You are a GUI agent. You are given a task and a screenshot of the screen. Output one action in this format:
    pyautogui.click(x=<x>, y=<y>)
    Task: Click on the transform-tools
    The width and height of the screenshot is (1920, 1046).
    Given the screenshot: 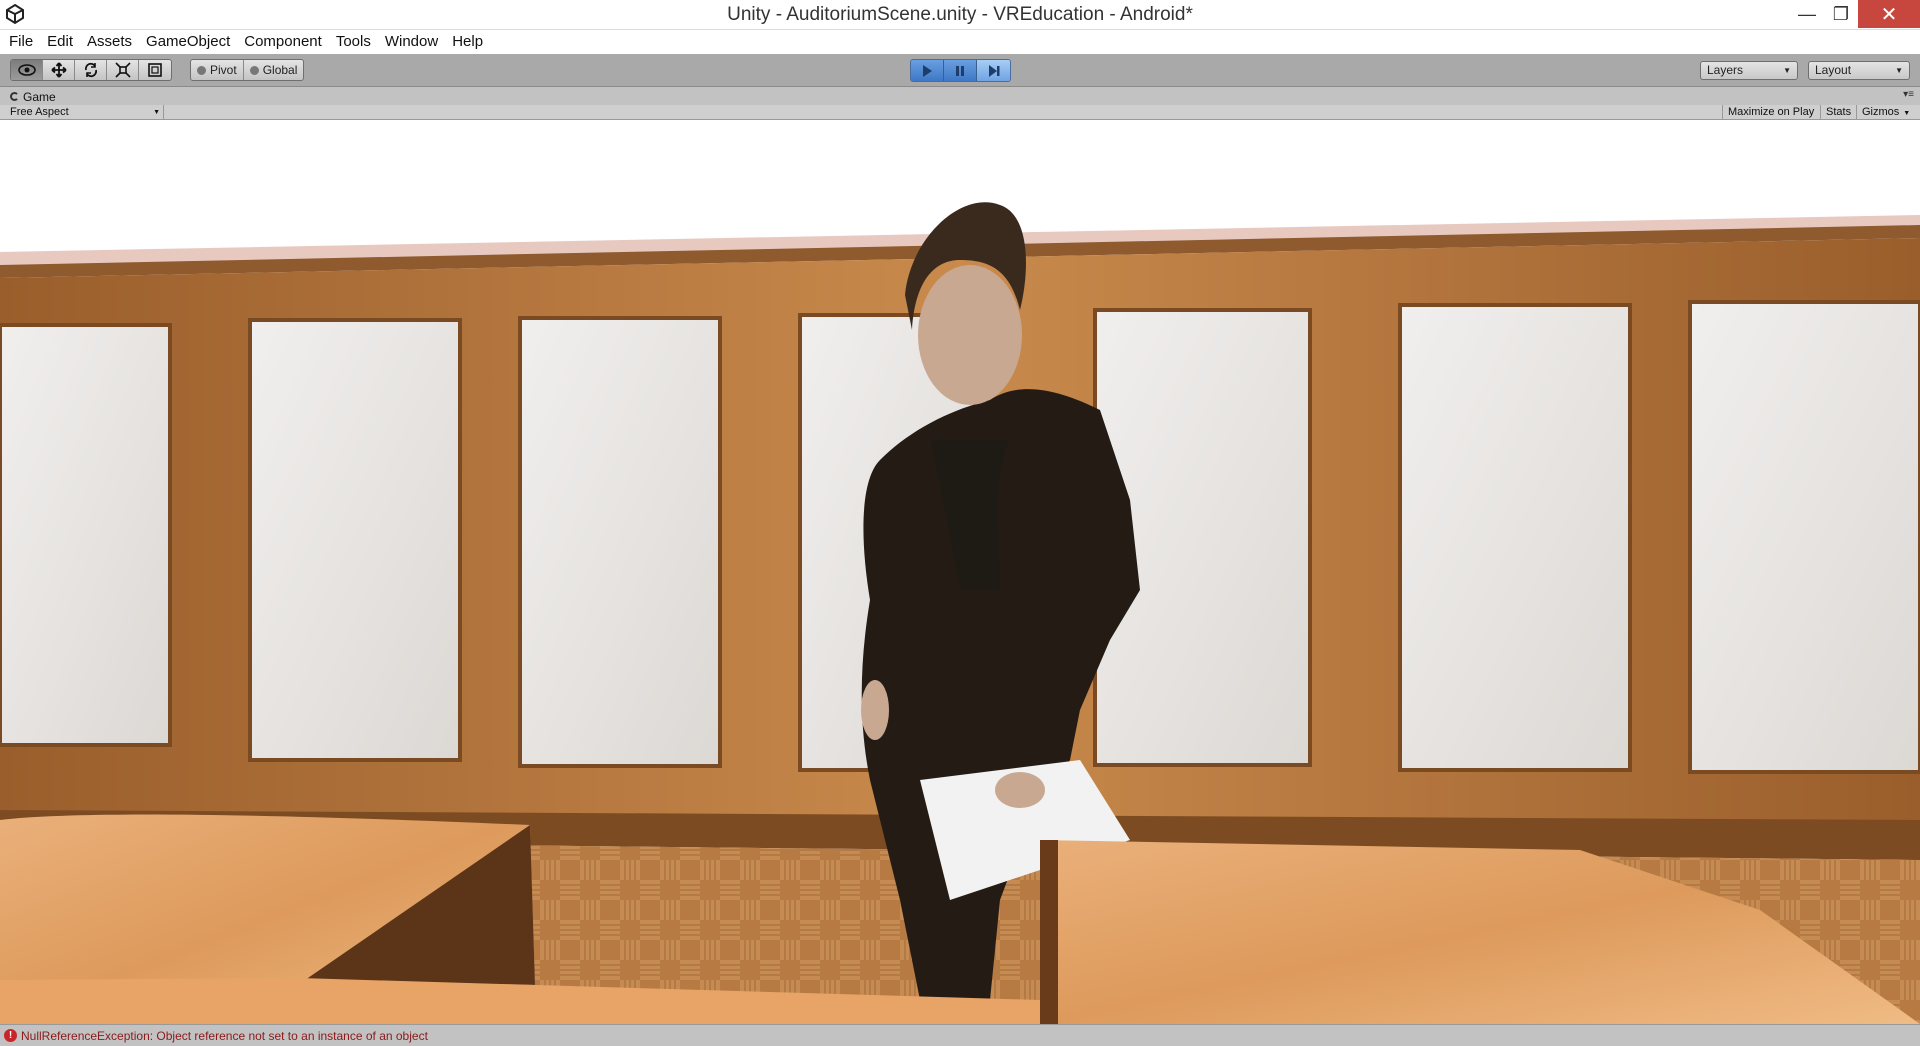 What is the action you would take?
    pyautogui.click(x=91, y=70)
    